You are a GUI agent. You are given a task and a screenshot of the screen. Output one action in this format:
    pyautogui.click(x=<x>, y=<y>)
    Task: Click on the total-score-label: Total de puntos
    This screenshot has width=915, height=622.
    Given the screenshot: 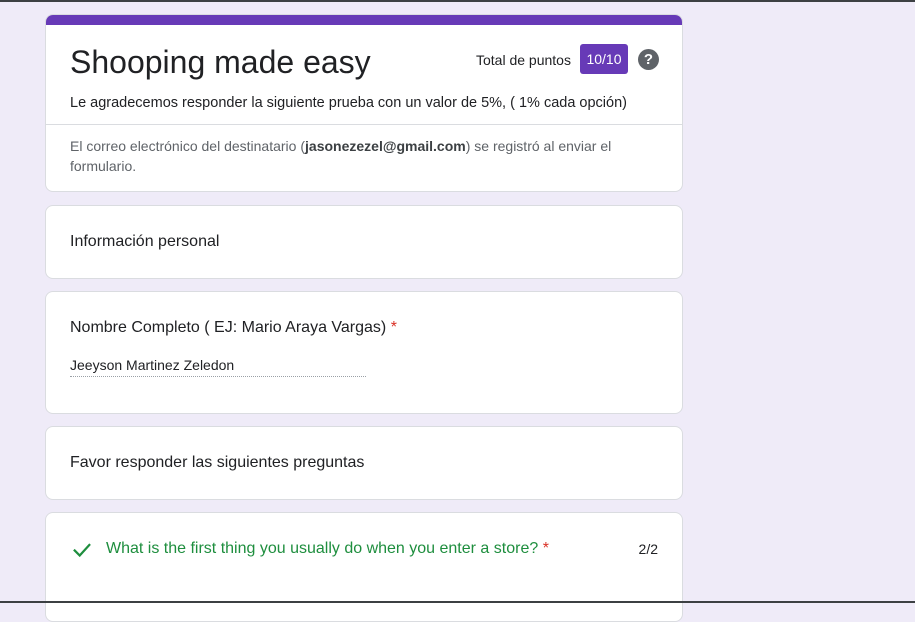 What is the action you would take?
    pyautogui.click(x=523, y=60)
    